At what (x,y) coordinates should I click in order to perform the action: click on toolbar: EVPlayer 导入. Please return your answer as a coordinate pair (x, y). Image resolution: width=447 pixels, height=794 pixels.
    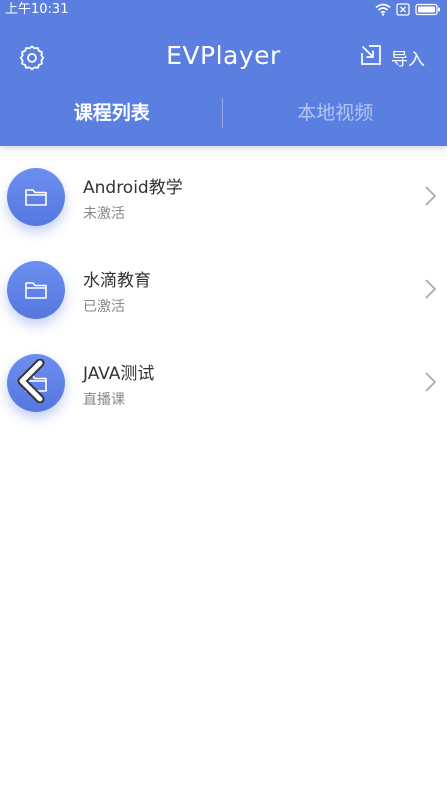
    Looking at the image, I should click on (223, 56).